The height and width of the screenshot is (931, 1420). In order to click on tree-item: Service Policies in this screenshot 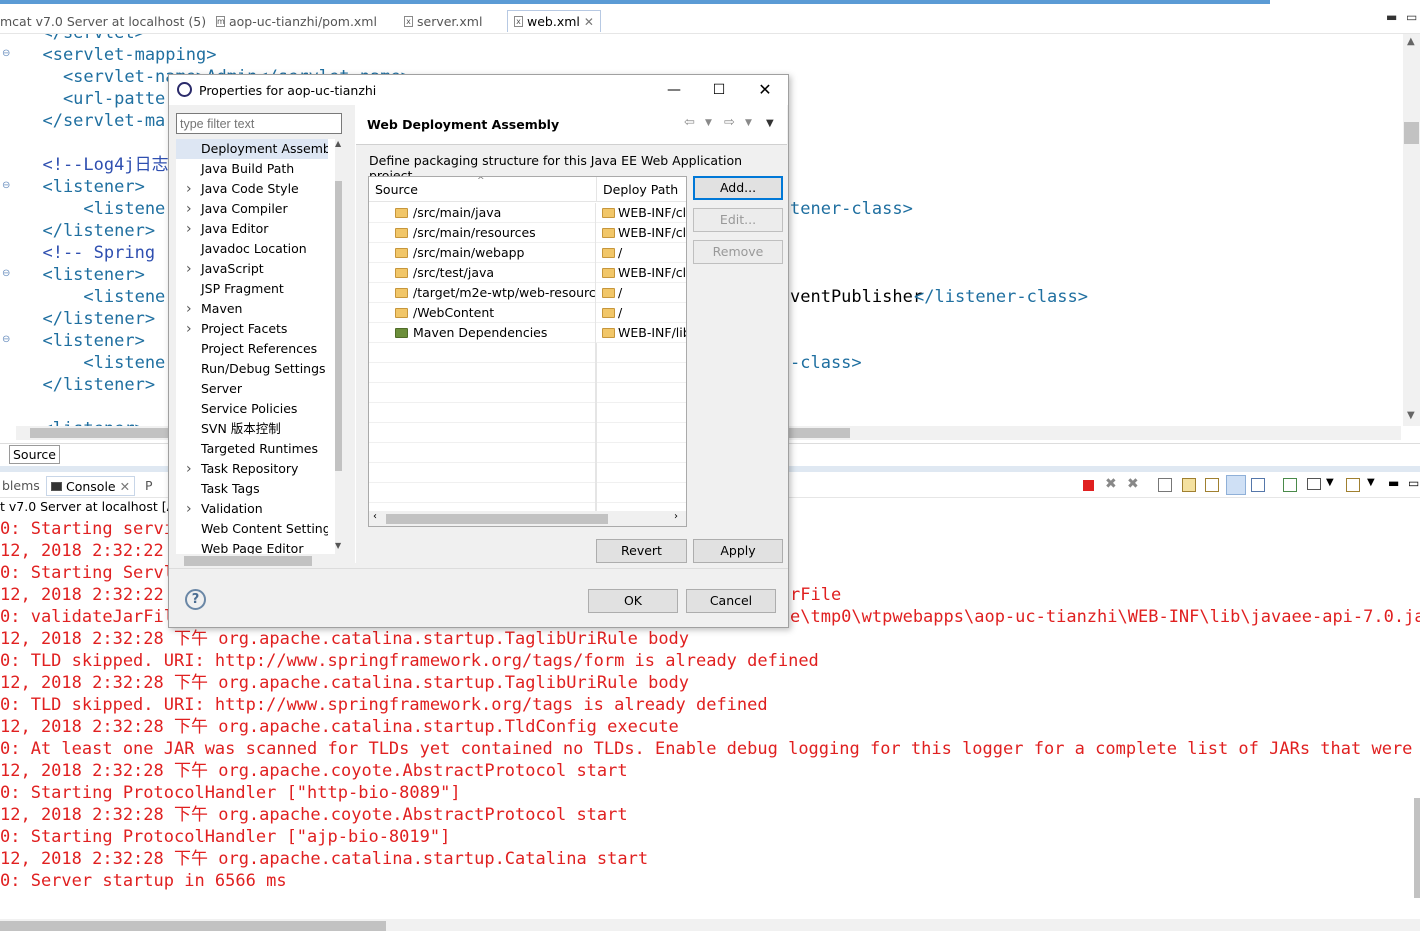, I will do `click(252, 409)`.